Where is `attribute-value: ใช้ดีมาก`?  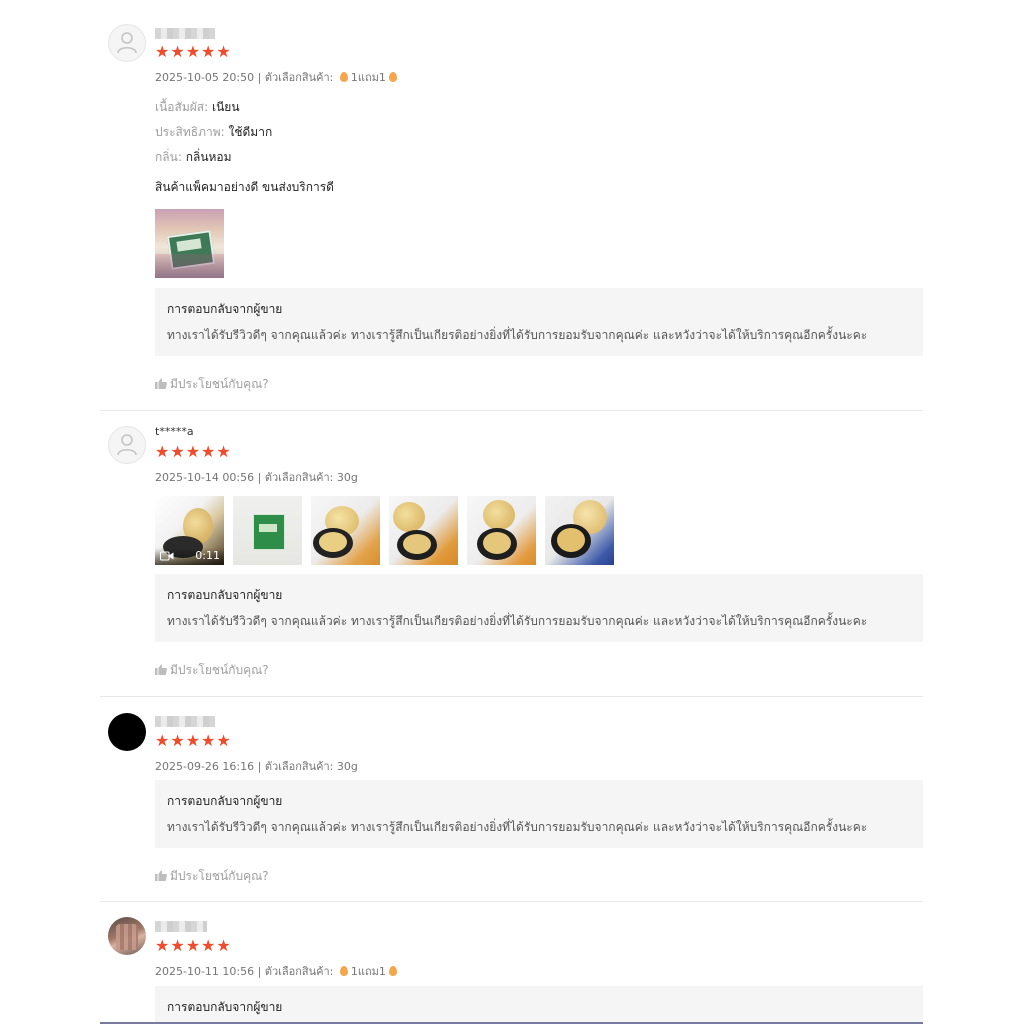
attribute-value: ใช้ดีมาก is located at coordinates (250, 132).